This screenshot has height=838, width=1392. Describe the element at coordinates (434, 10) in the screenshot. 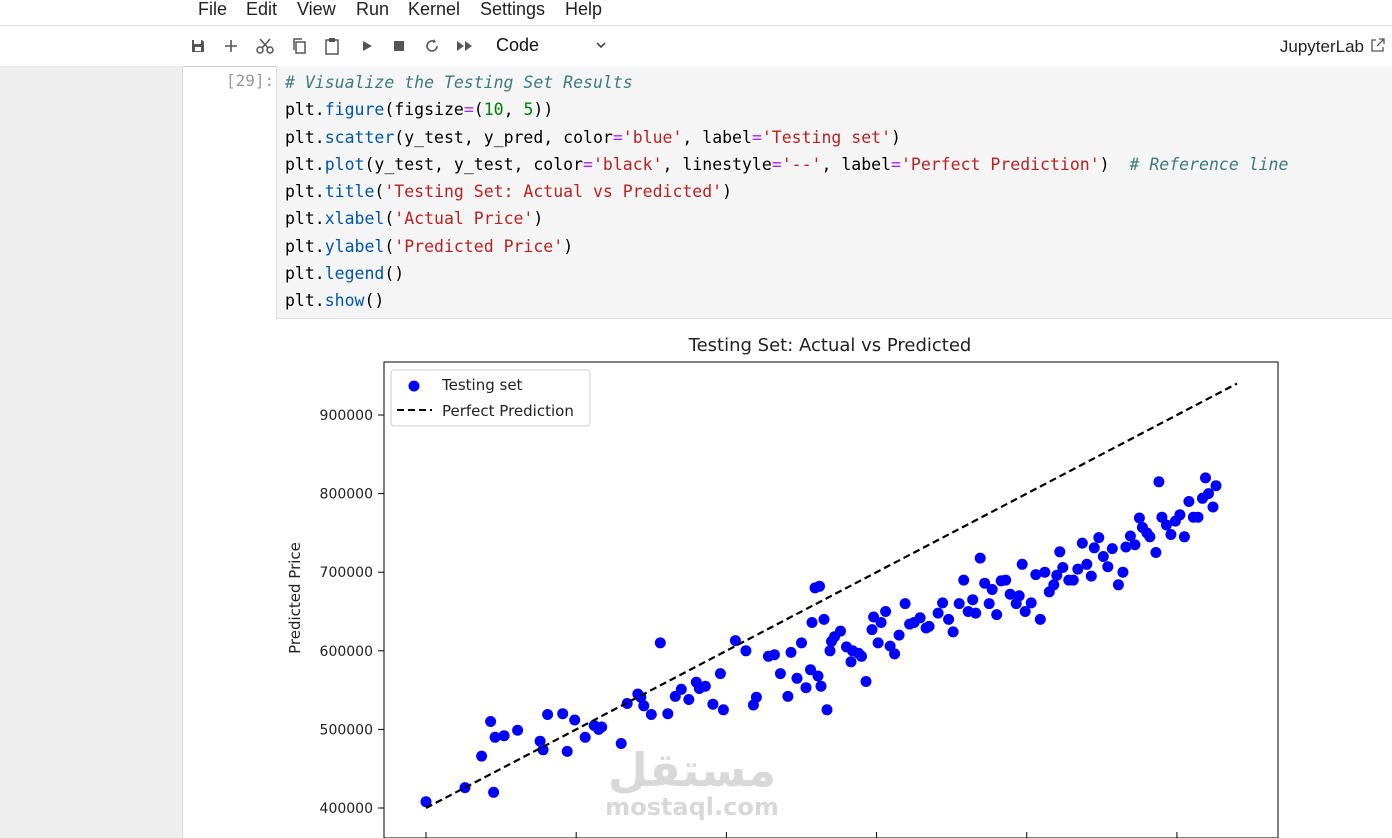

I see `menu-kernel: Kernel` at that location.